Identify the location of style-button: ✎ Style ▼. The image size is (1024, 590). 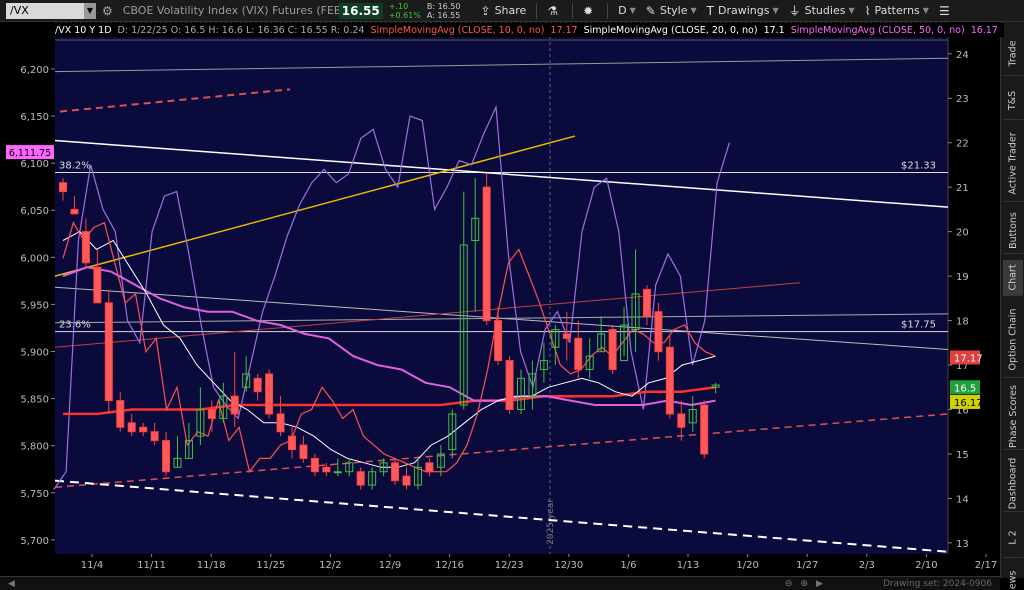
(671, 11).